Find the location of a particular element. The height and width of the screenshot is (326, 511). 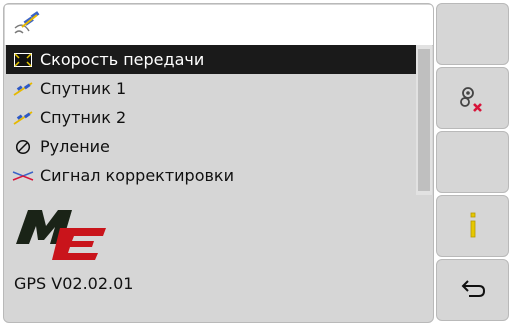

reset-settings-button is located at coordinates (472, 98).